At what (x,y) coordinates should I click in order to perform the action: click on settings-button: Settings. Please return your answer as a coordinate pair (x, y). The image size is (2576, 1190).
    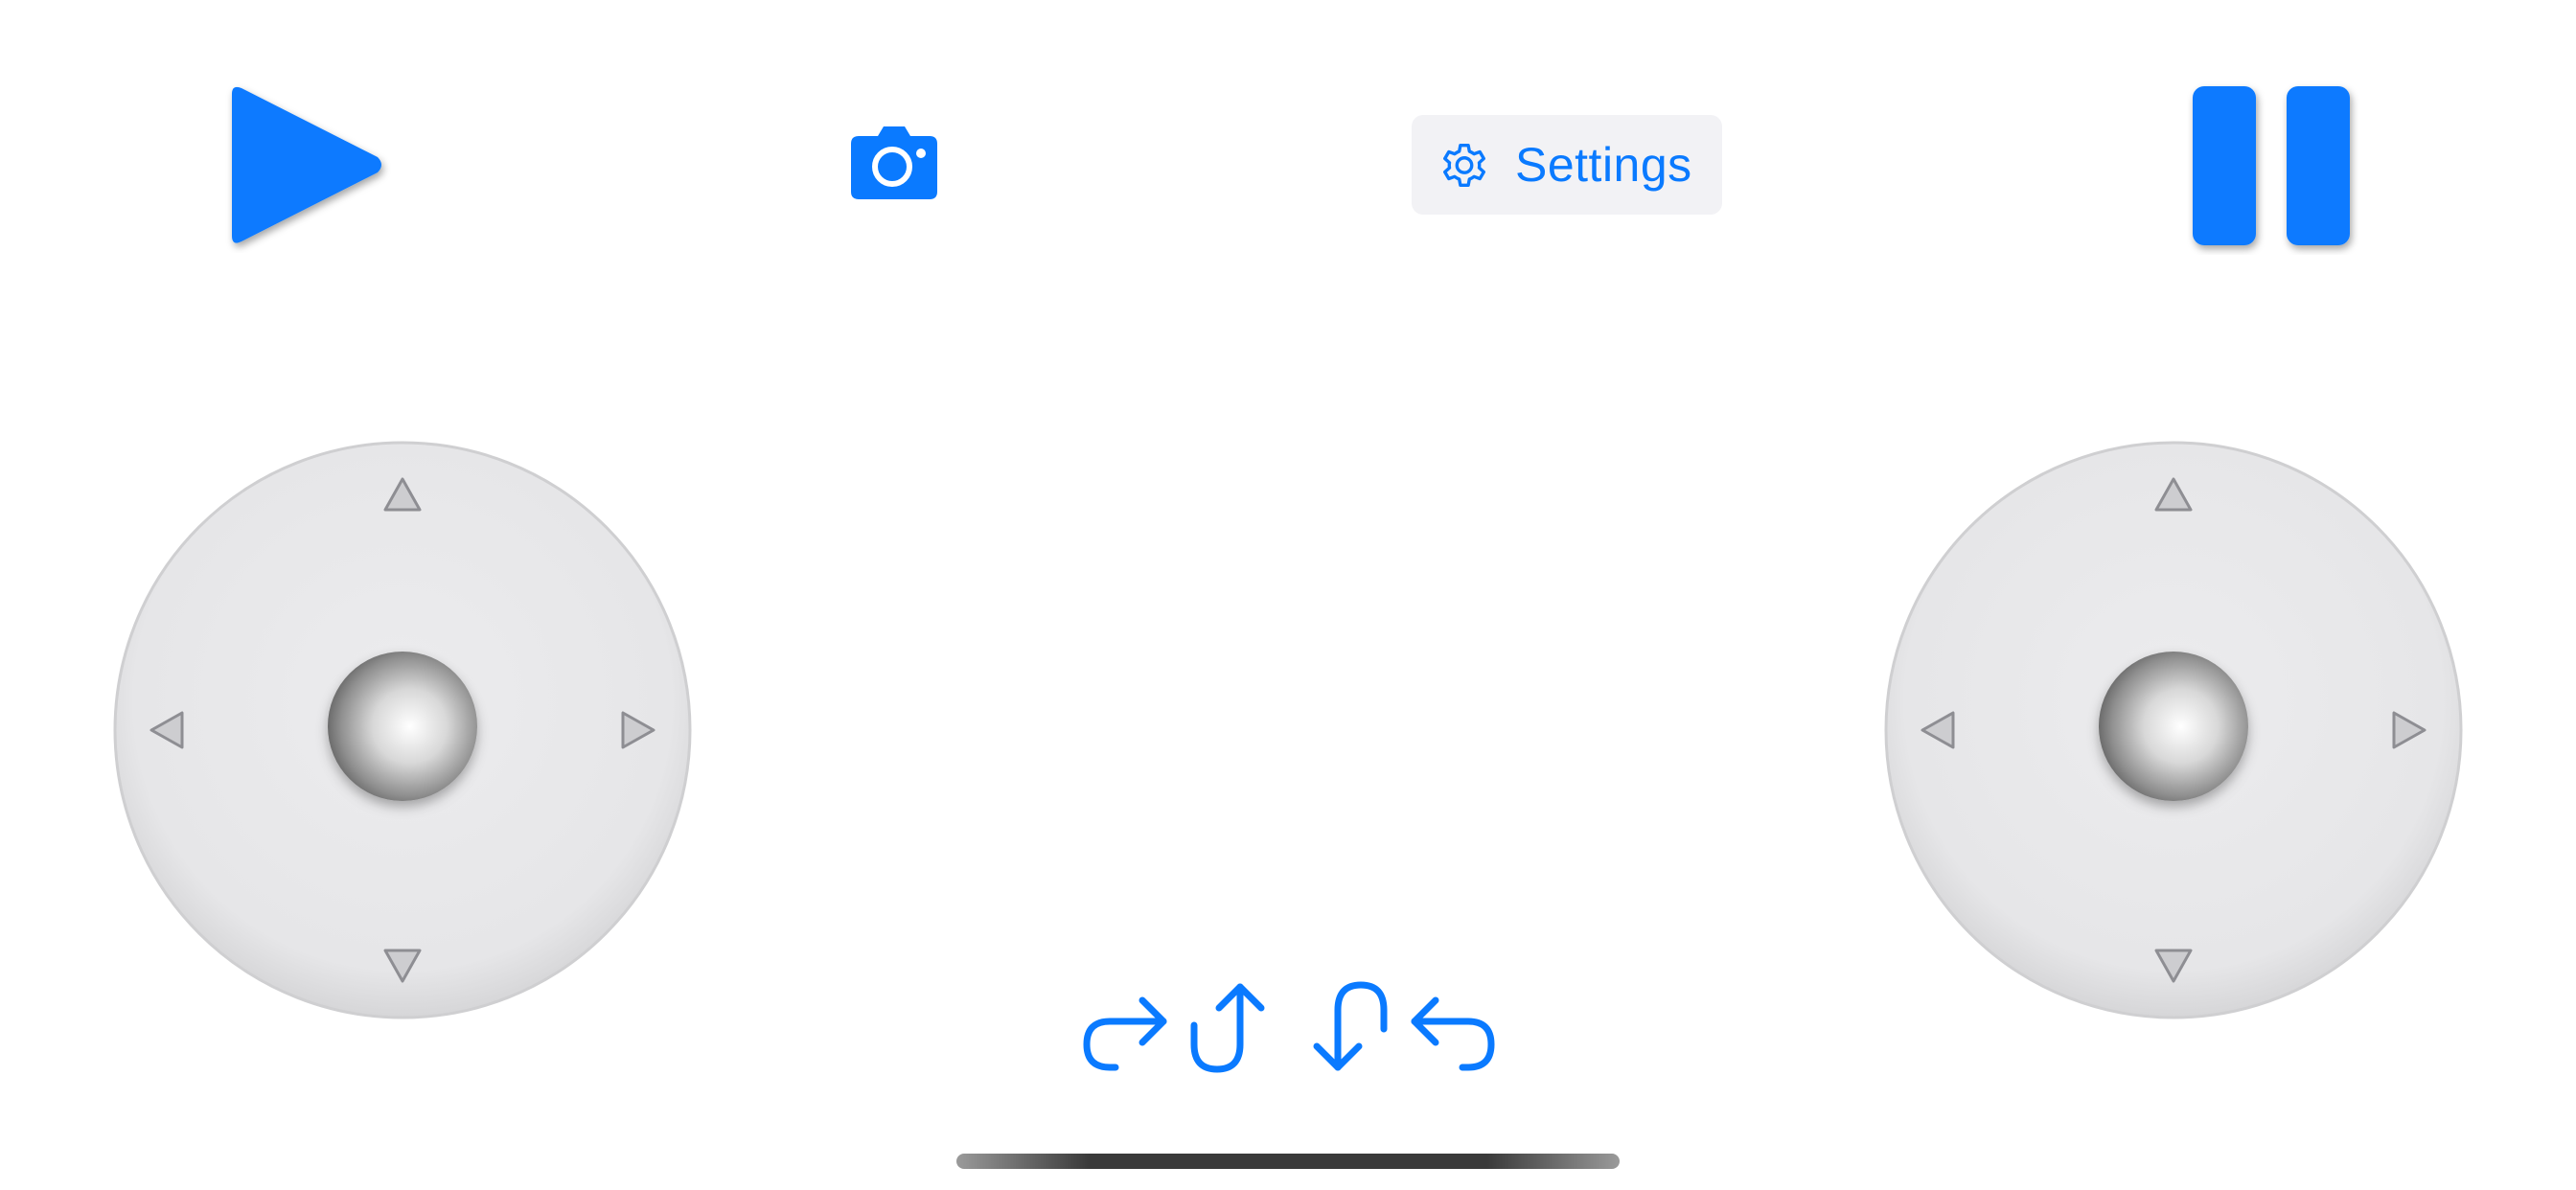
    Looking at the image, I should click on (1567, 165).